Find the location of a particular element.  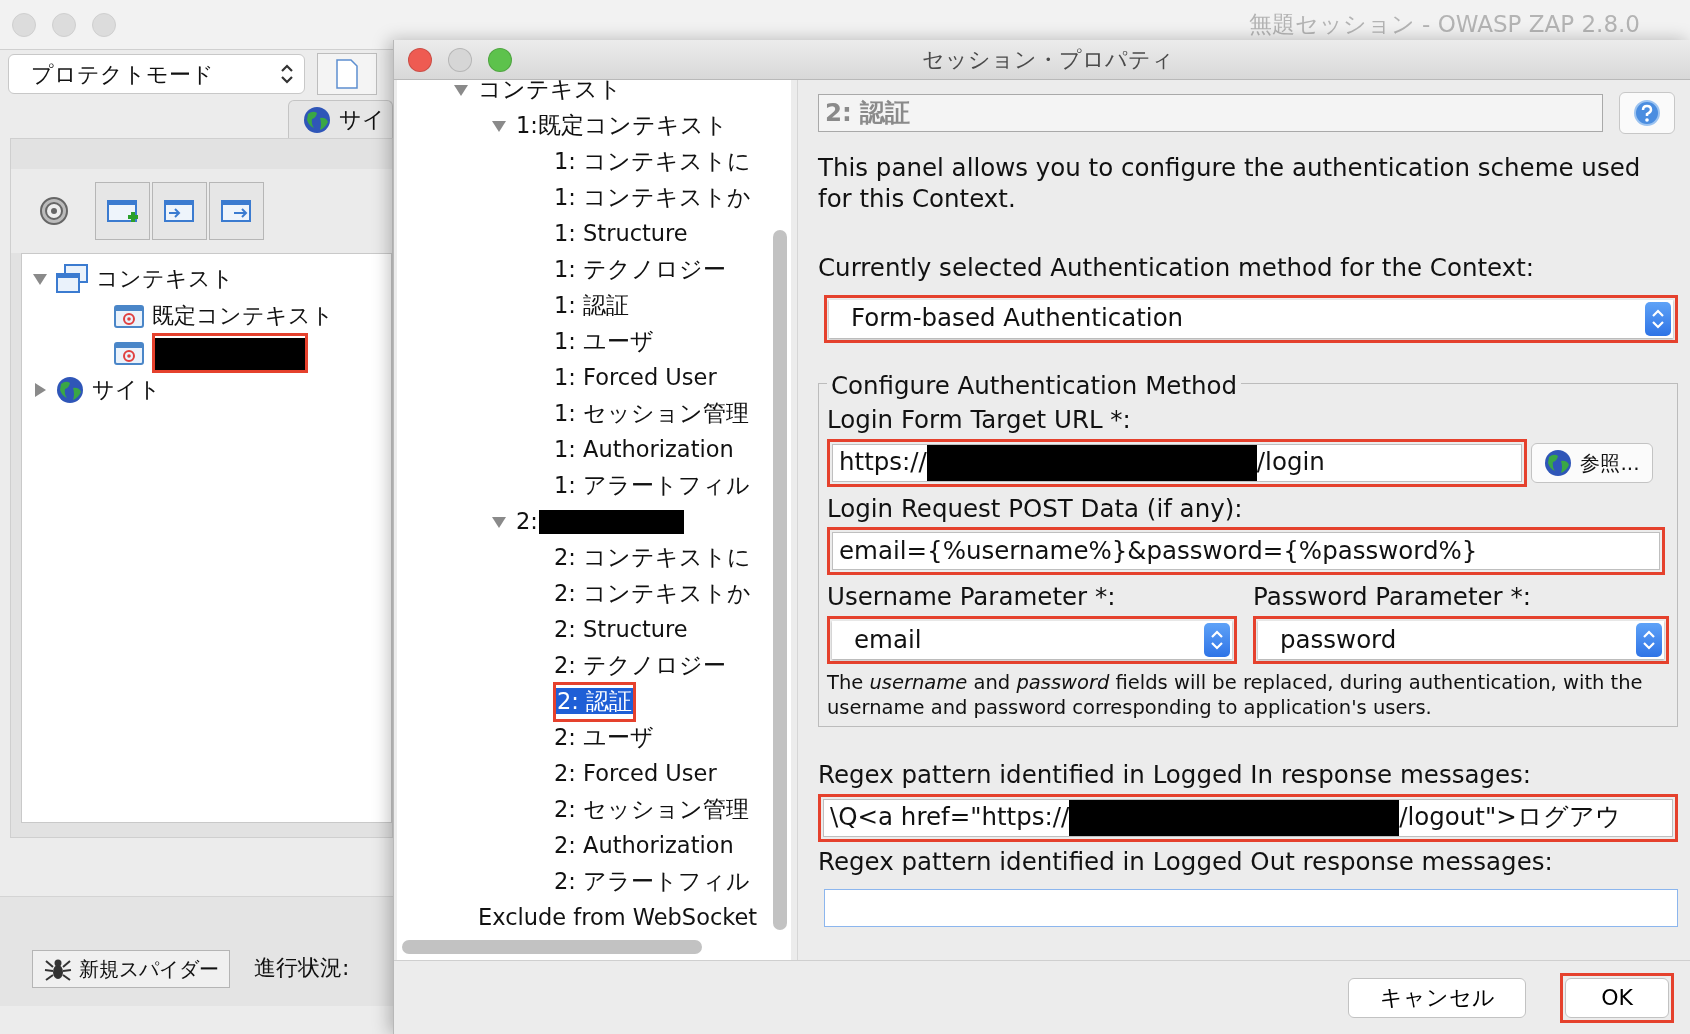

tree-item: 1:既定コンテキスト is located at coordinates (622, 126).